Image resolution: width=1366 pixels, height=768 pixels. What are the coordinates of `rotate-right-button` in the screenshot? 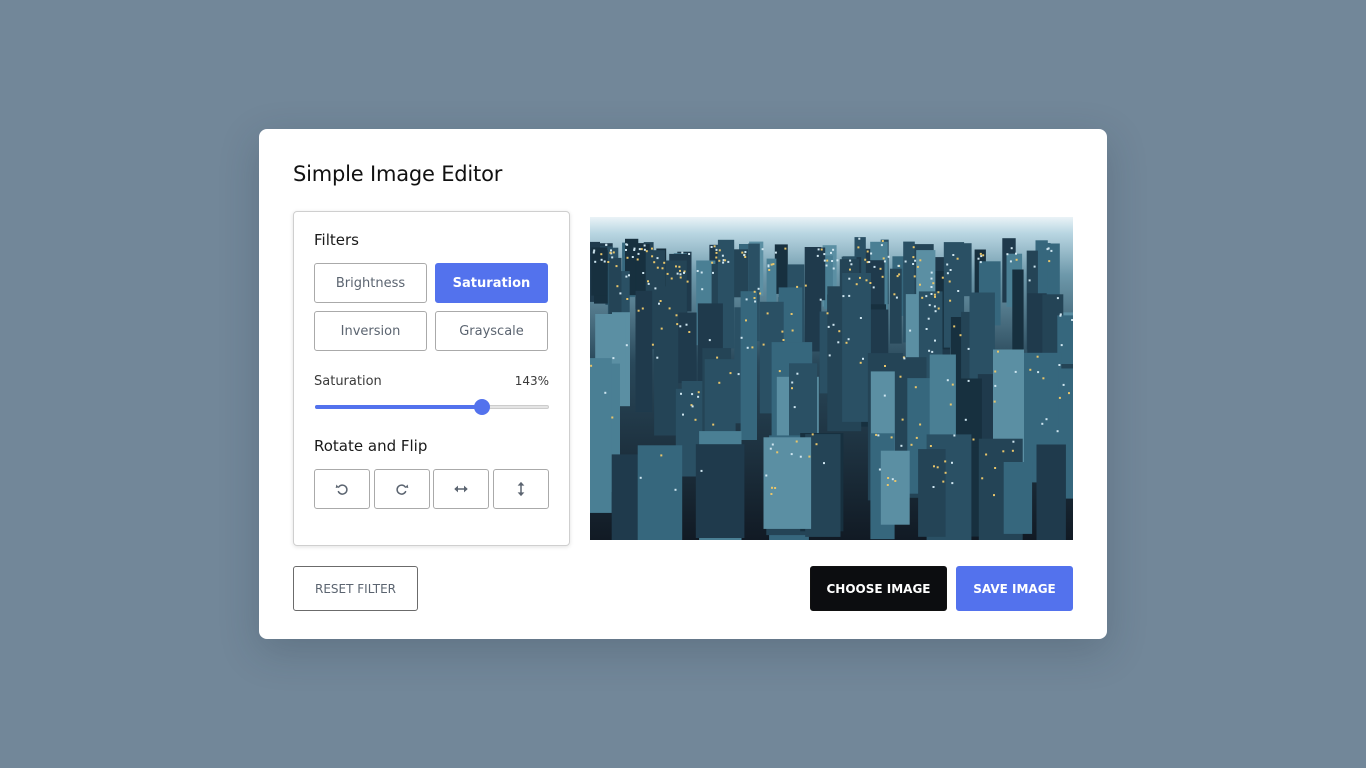 It's located at (402, 489).